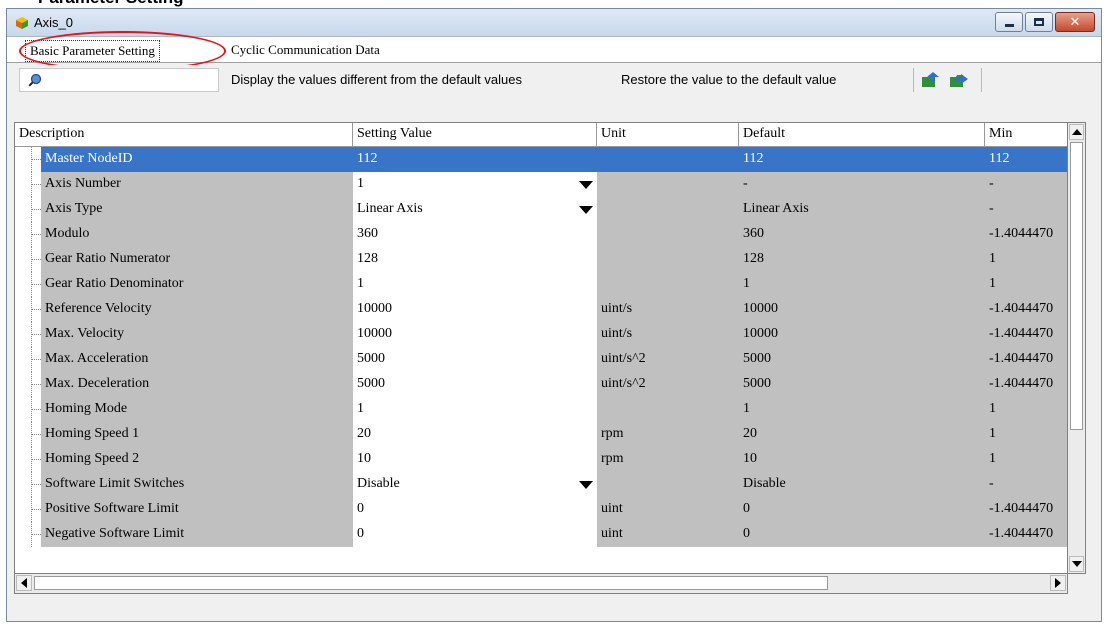 The height and width of the screenshot is (627, 1110). What do you see at coordinates (475, 259) in the screenshot?
I see `setting-value-cell: 128` at bounding box center [475, 259].